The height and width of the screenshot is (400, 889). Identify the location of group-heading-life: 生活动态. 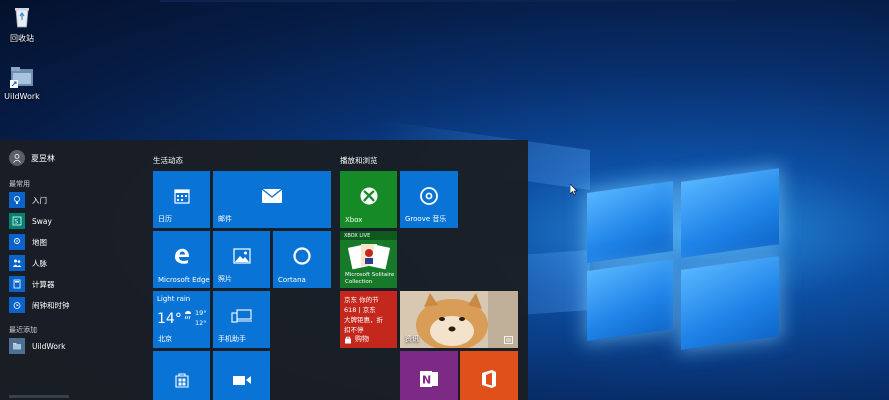
(168, 160).